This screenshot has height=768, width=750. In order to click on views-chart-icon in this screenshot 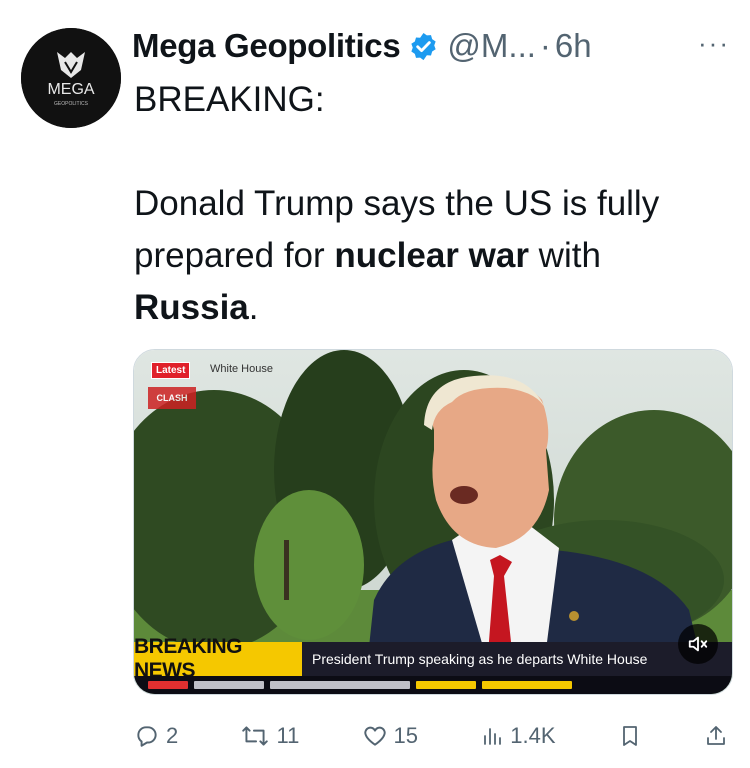, I will do `click(493, 736)`.